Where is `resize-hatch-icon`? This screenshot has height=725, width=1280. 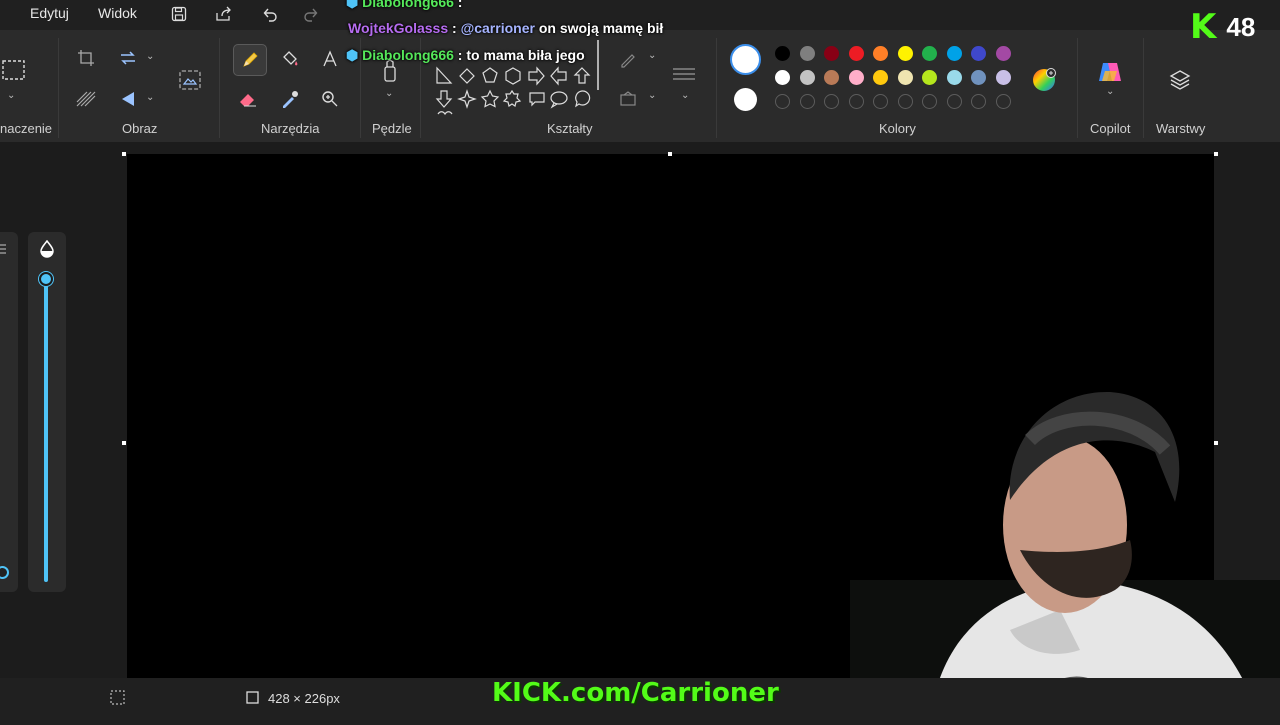 resize-hatch-icon is located at coordinates (86, 99).